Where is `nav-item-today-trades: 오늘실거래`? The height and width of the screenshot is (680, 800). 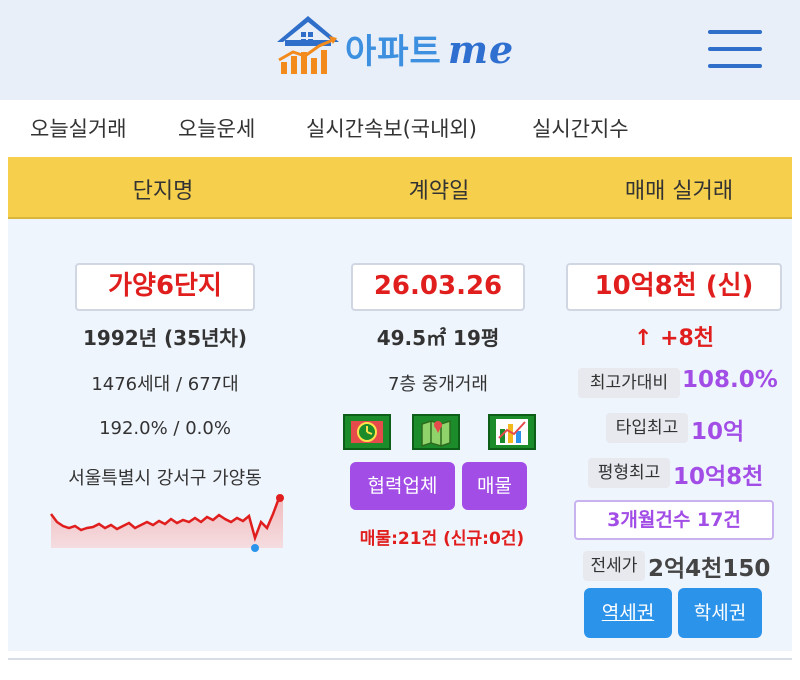
nav-item-today-trades: 오늘실거래 is located at coordinates (78, 128).